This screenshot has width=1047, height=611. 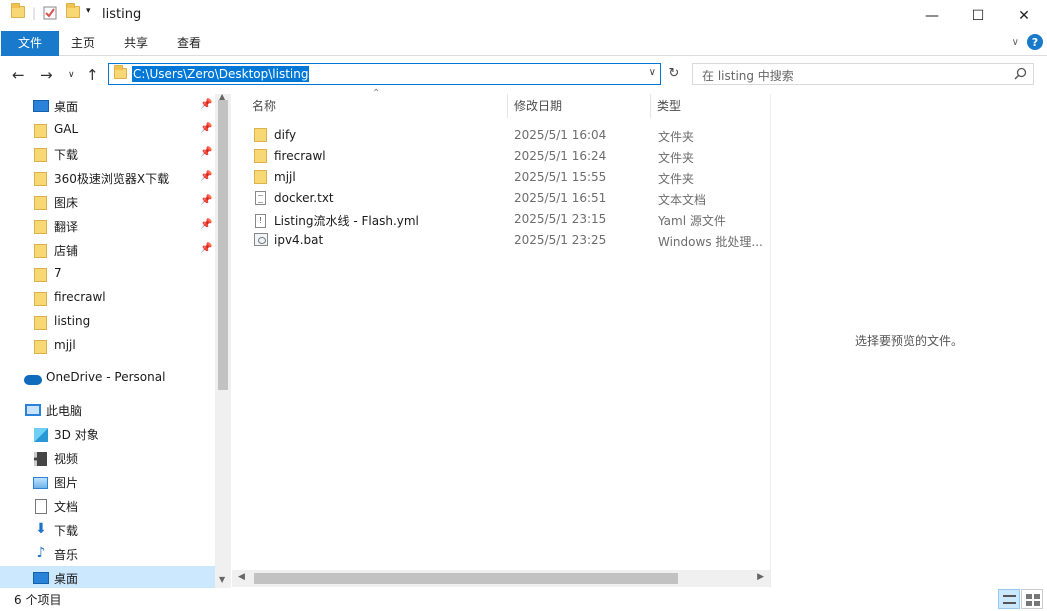 I want to click on horizontal-scrollbar: ◀ ▶, so click(x=501, y=578).